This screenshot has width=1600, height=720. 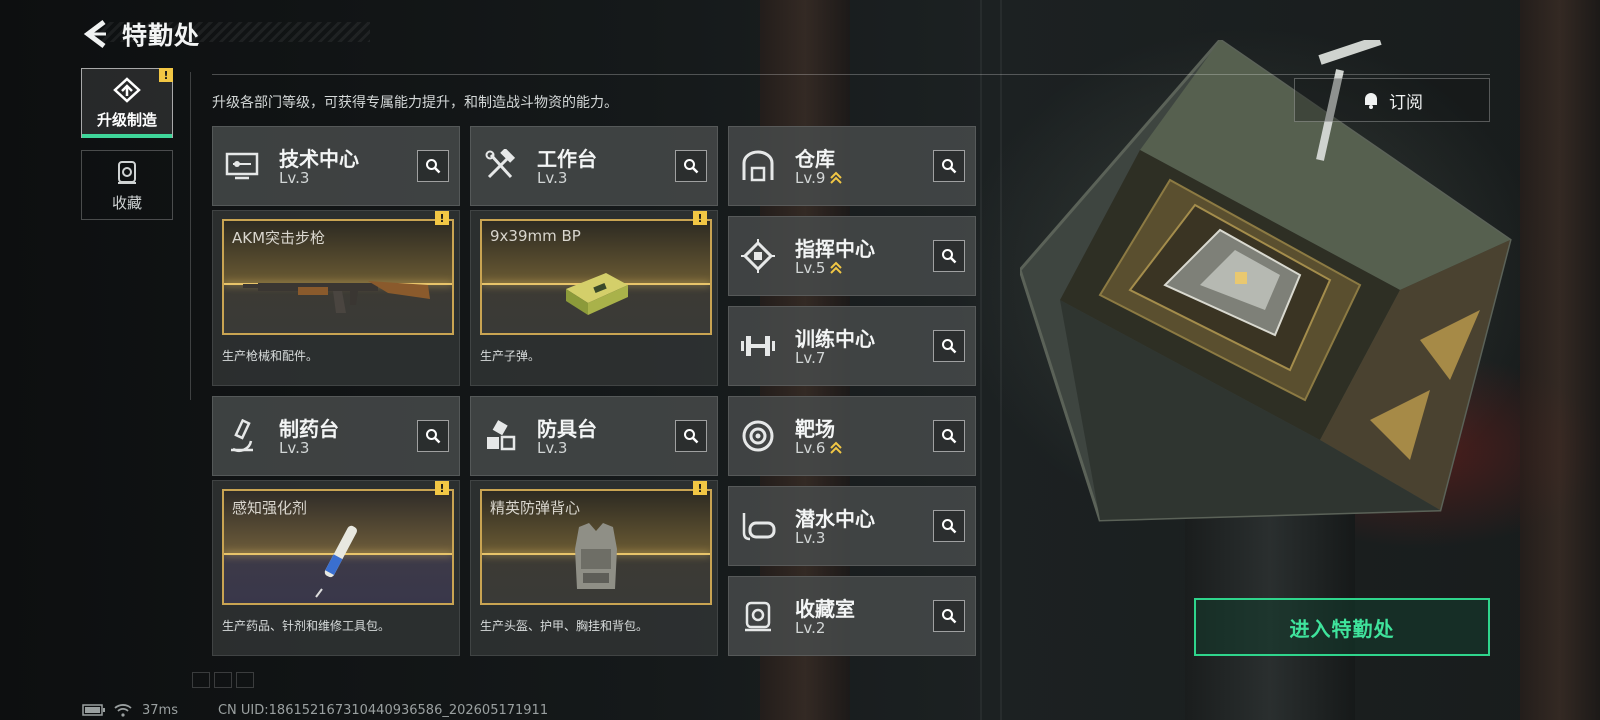 What do you see at coordinates (852, 256) in the screenshot?
I see `facility-card-command-center: 指挥中心 Lv.5` at bounding box center [852, 256].